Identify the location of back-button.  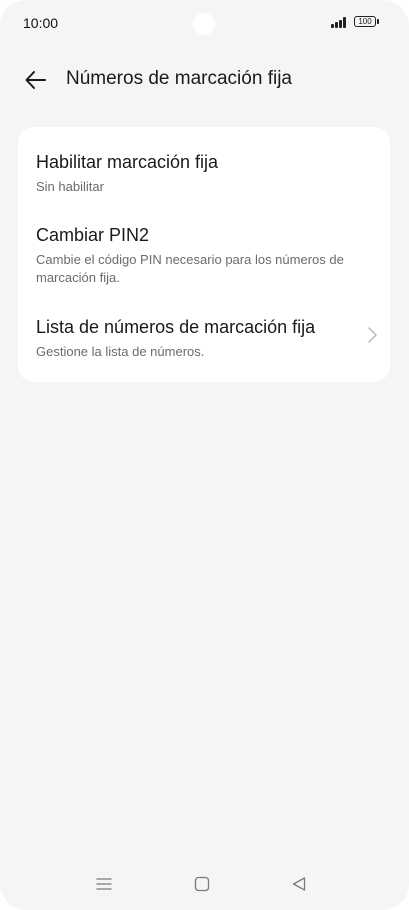
(36, 80).